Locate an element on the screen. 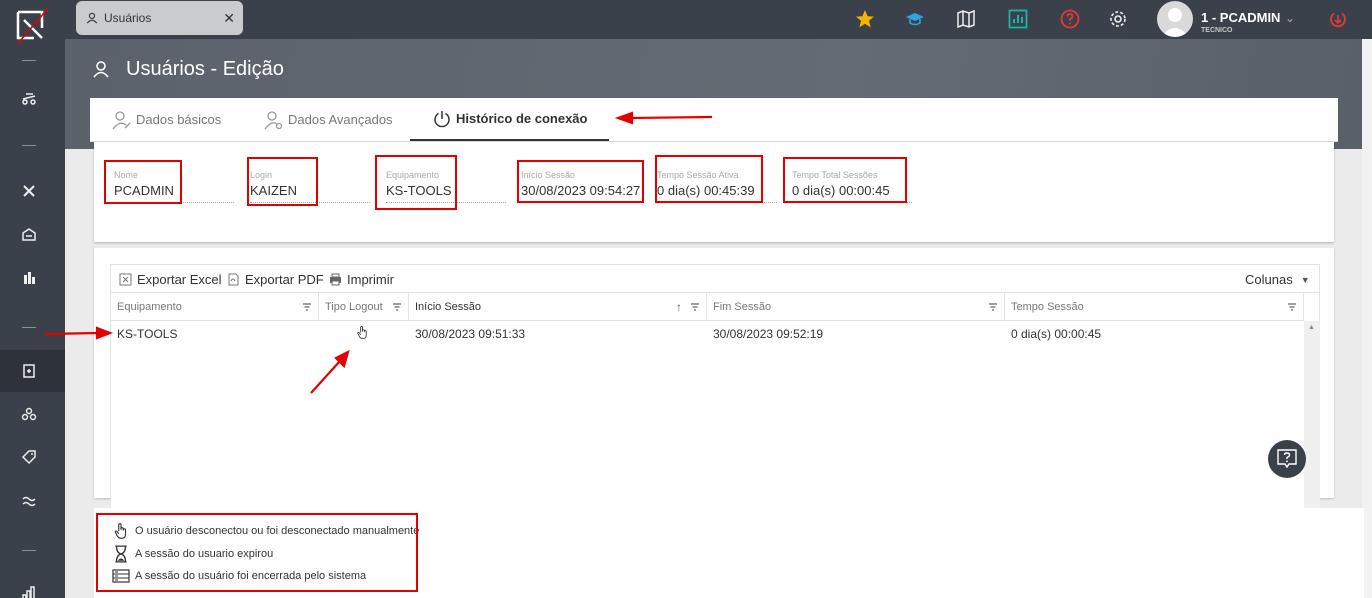 This screenshot has height=598, width=1372. map-icon is located at coordinates (966, 19).